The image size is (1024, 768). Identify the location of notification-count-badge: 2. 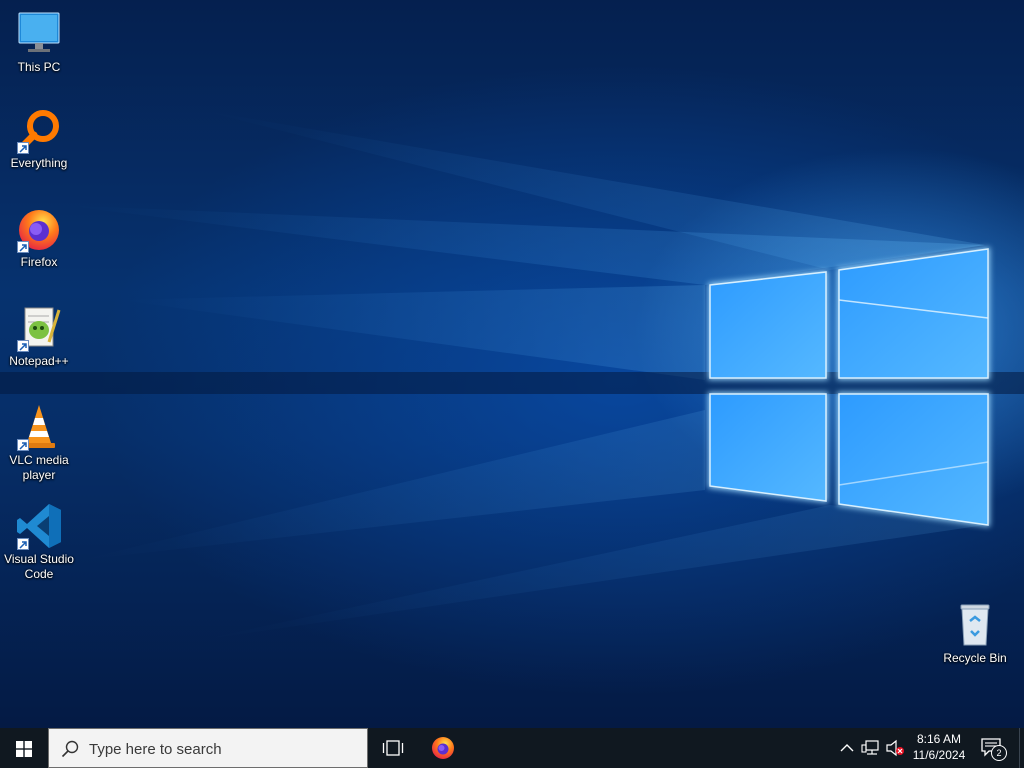
(999, 753).